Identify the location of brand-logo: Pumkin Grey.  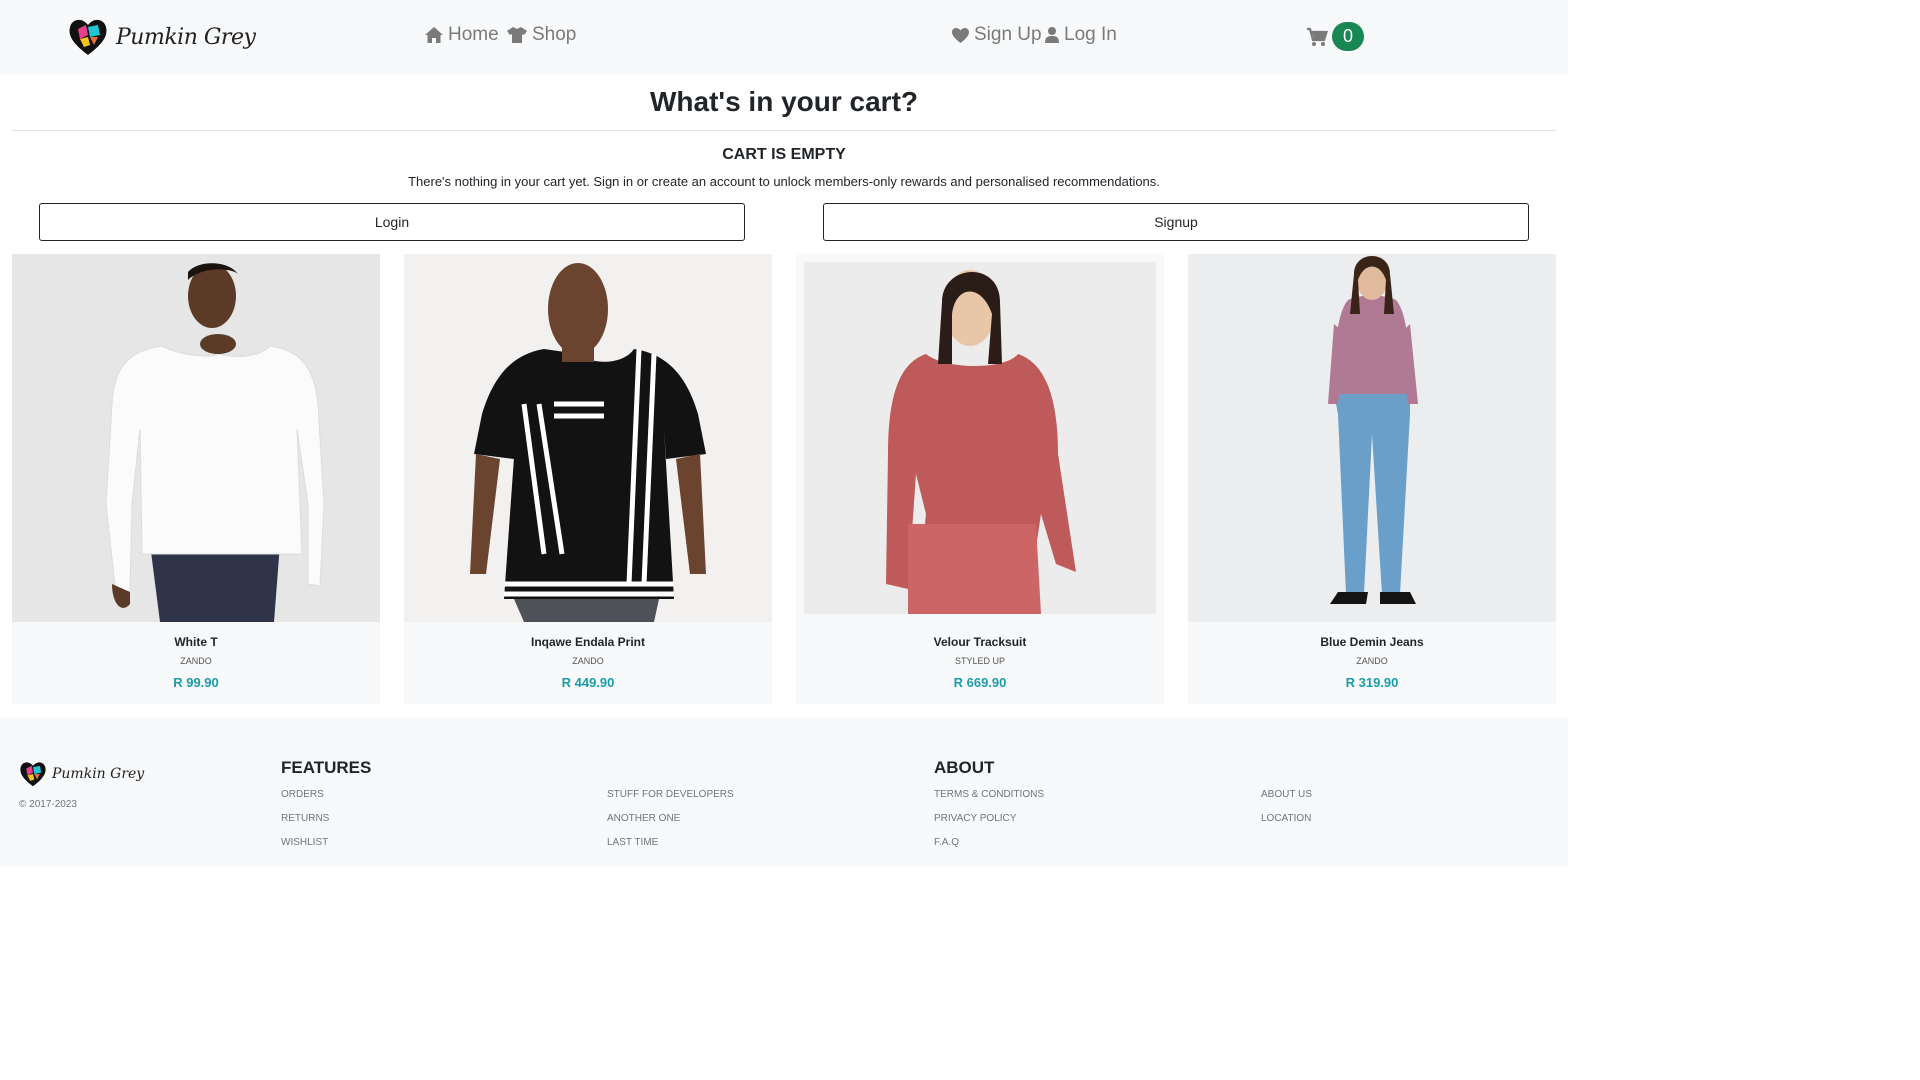
(161, 37).